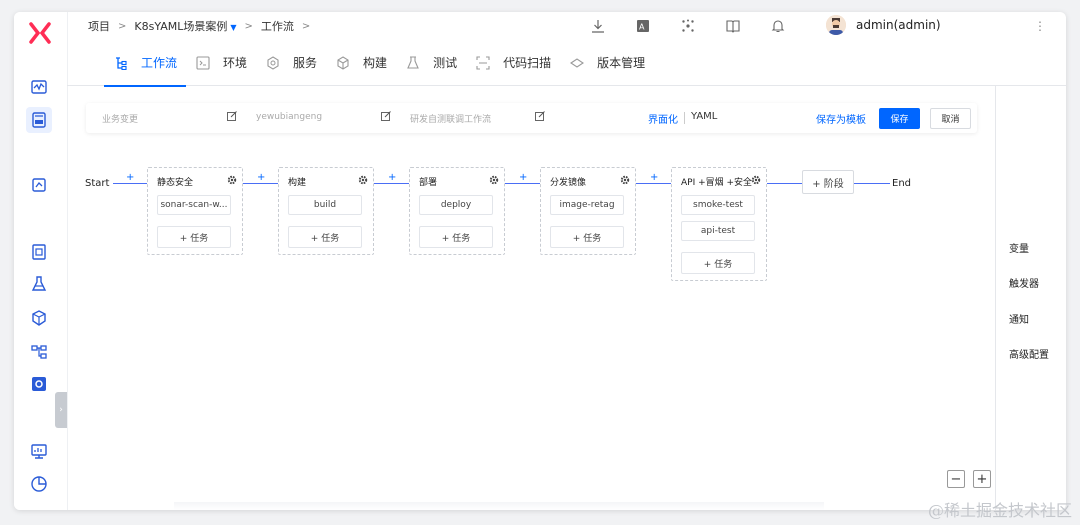  What do you see at coordinates (361, 63) in the screenshot?
I see `tab-build: 构建` at bounding box center [361, 63].